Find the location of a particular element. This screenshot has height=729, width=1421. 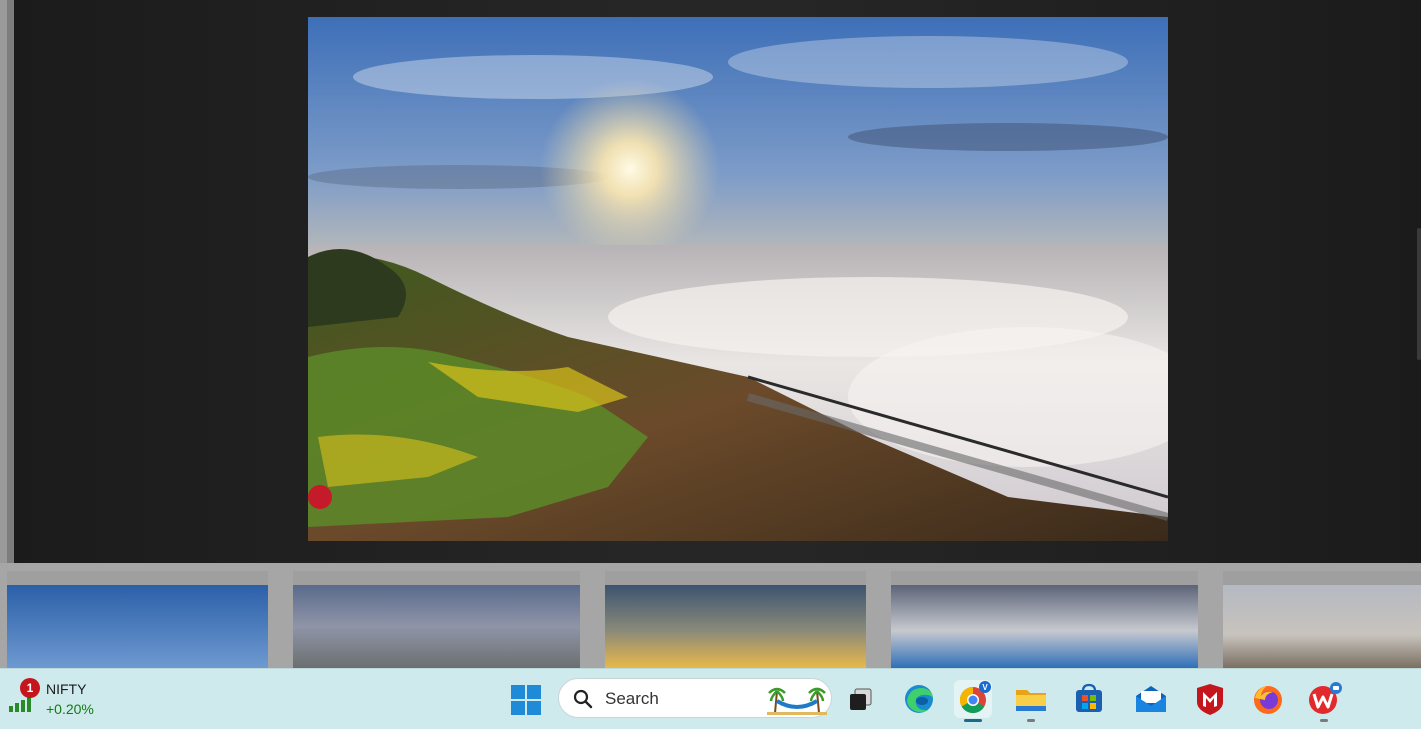

taskbar-search: Search is located at coordinates (695, 698).